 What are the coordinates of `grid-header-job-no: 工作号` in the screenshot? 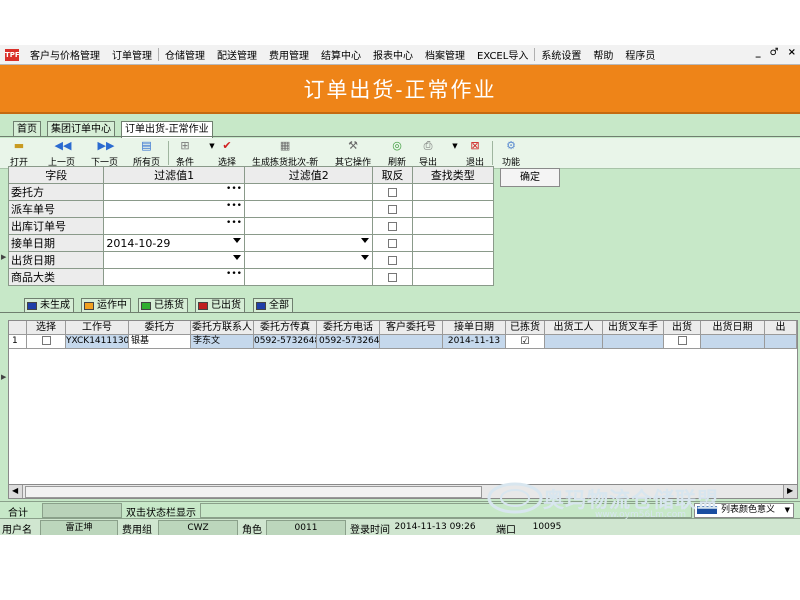 It's located at (97, 328).